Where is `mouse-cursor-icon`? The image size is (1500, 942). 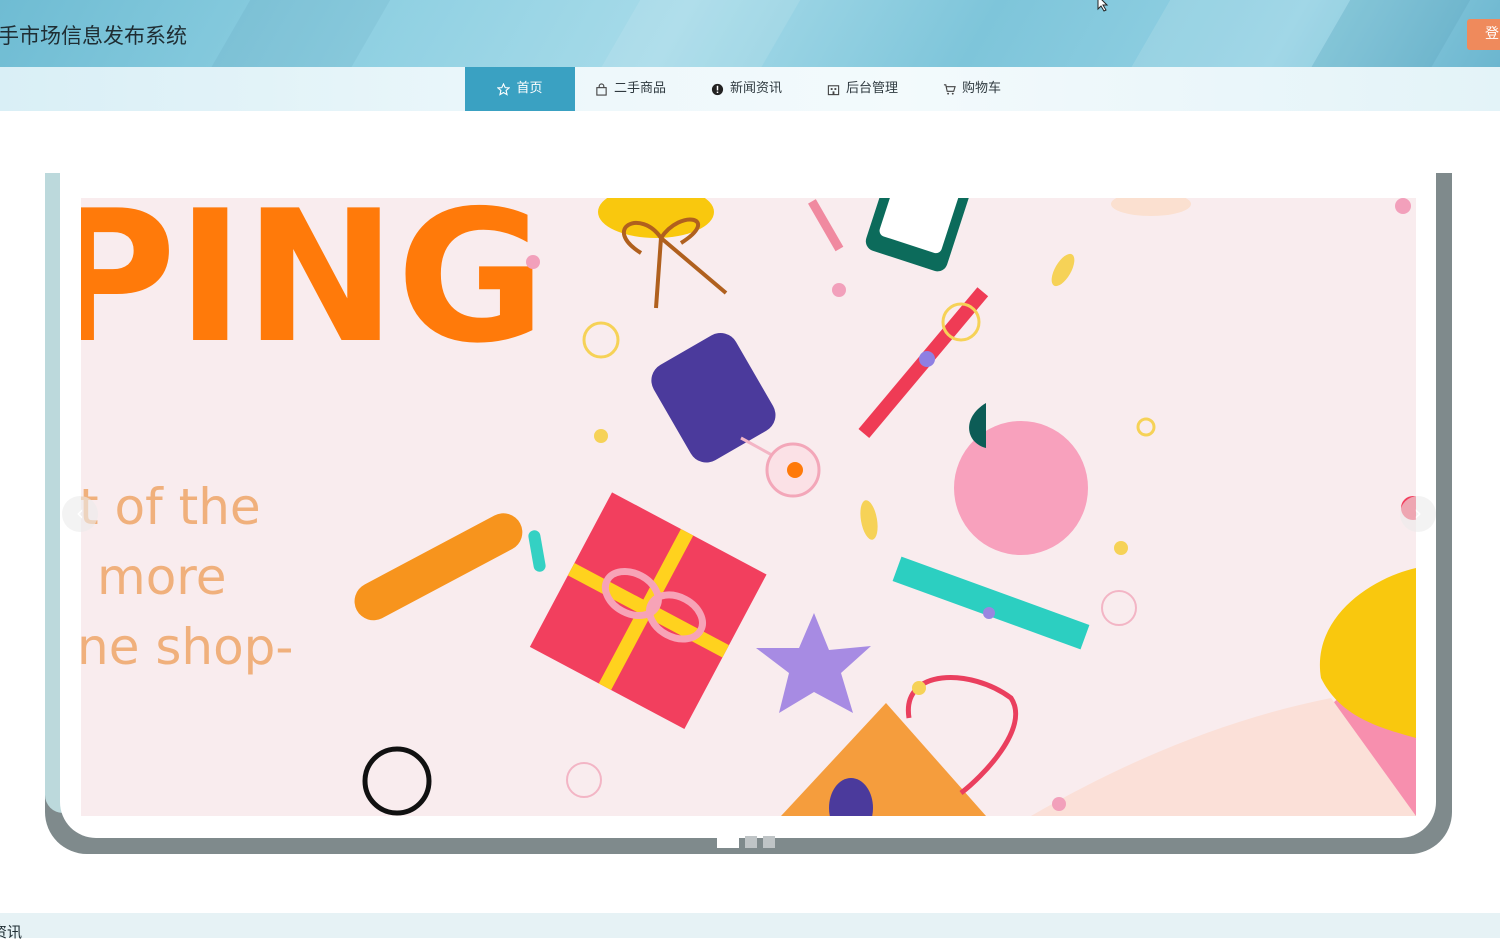
mouse-cursor-icon is located at coordinates (1103, 6).